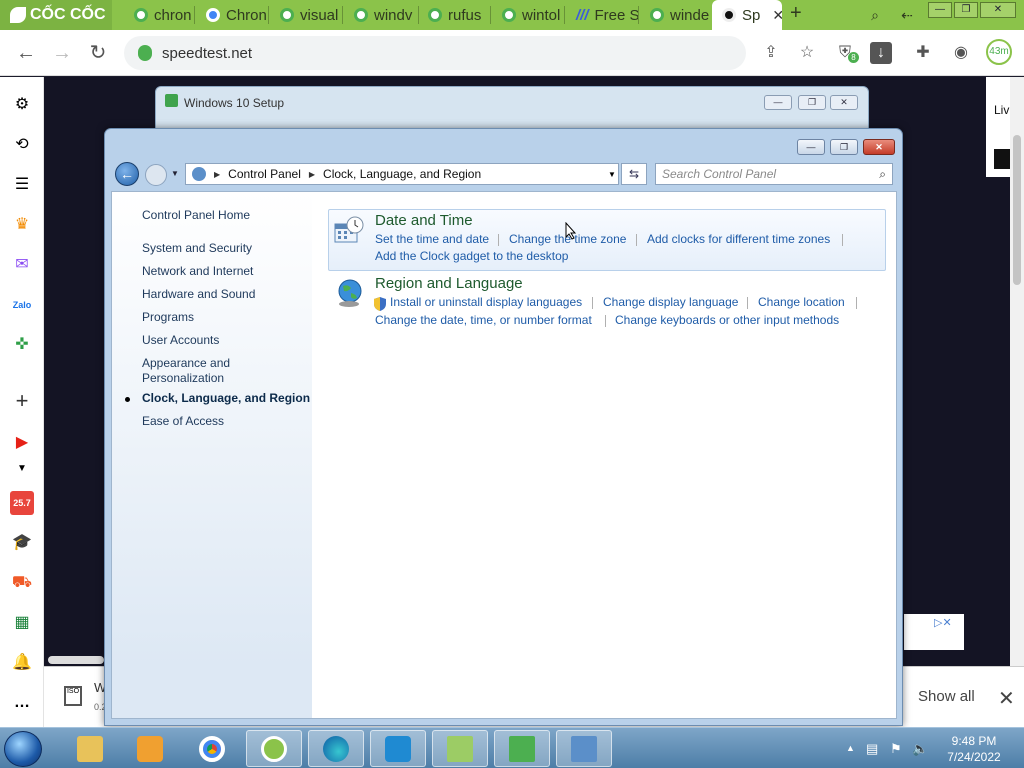 This screenshot has width=1024, height=768. What do you see at coordinates (76, 660) in the screenshot?
I see `horizontal-scrollbar` at bounding box center [76, 660].